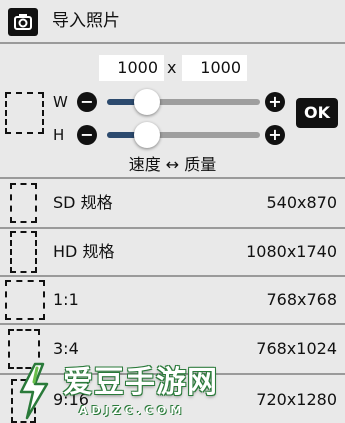 The height and width of the screenshot is (423, 345). I want to click on speed-quality-label: 速度 ↔ 质量, so click(172, 164).